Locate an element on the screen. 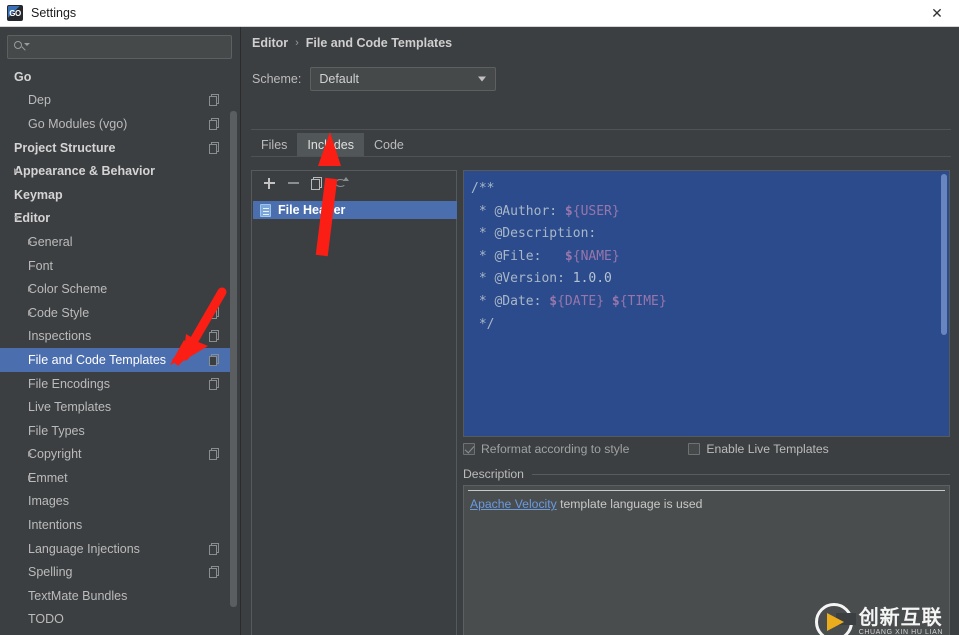  breadcrumb-current: File and Code Templates is located at coordinates (379, 43).